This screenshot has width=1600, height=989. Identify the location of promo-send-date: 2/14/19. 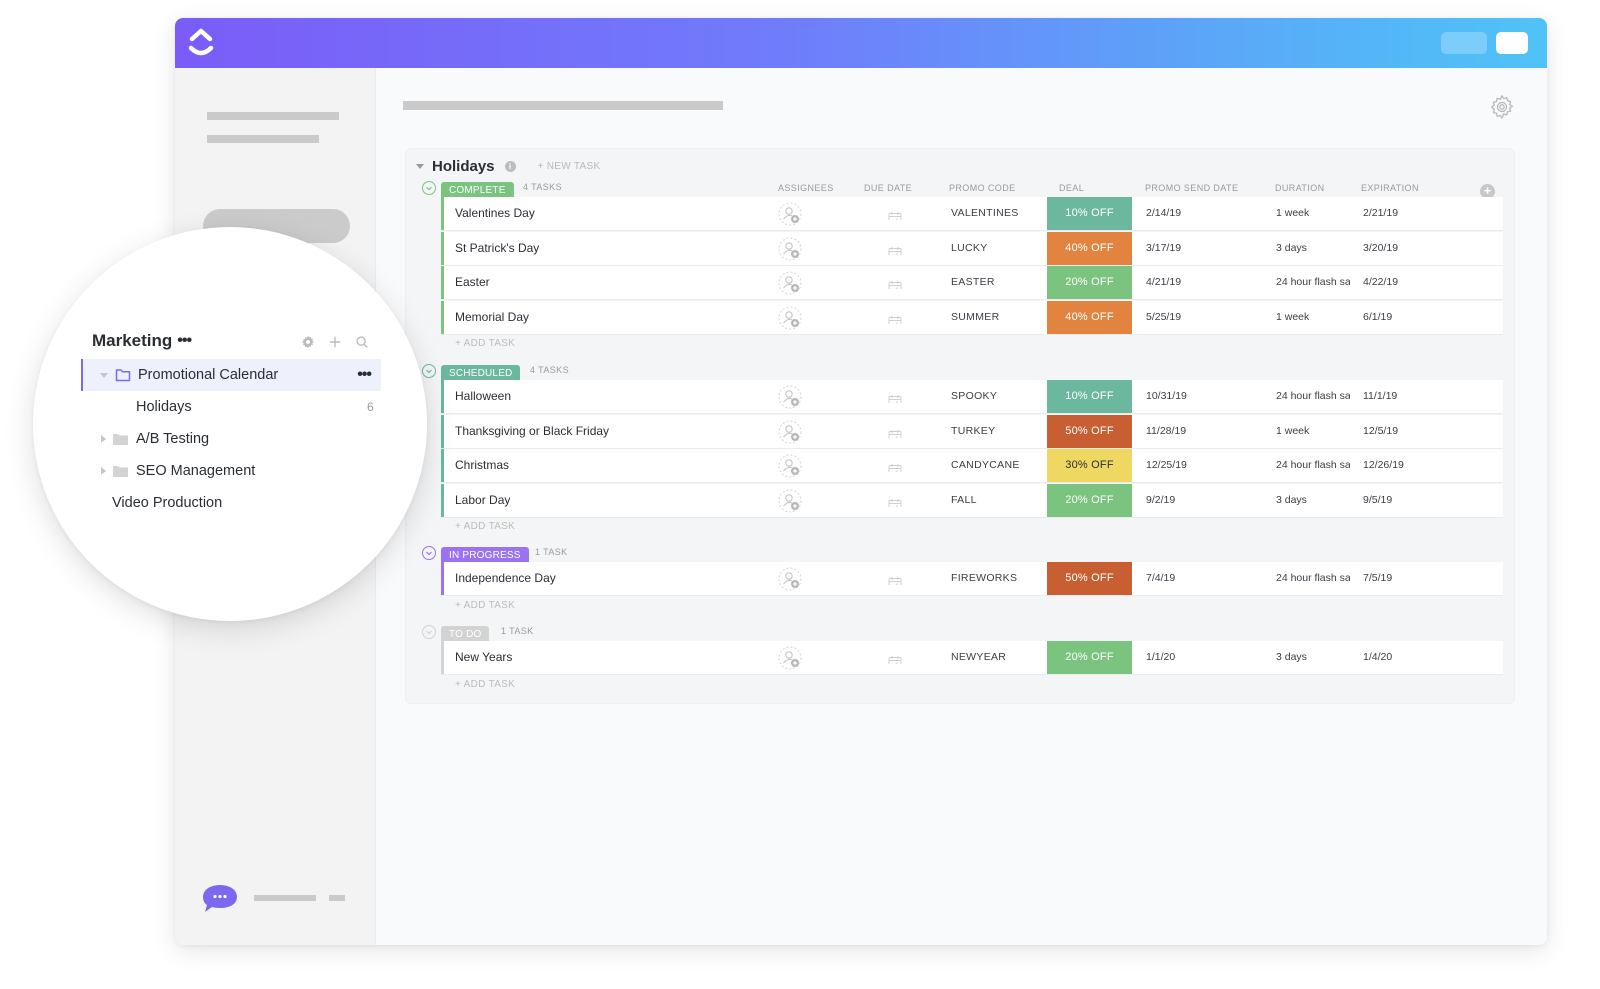
(1163, 213).